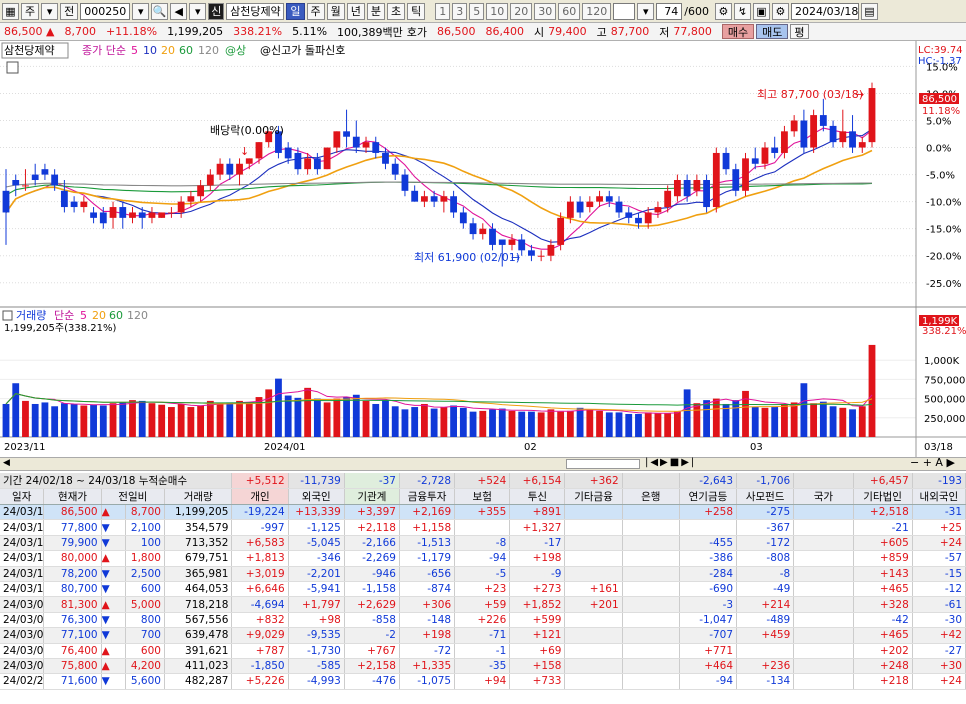  Describe the element at coordinates (883, 574) in the screenshot. I see `investor-cell: +143` at that location.